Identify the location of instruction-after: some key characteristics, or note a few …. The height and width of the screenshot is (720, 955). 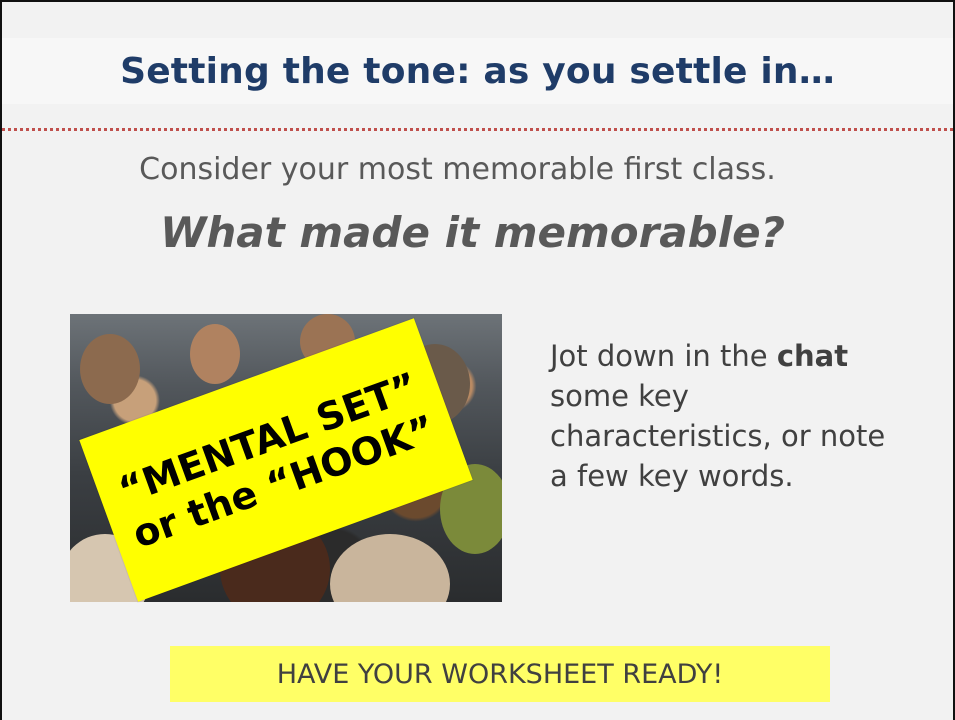
(718, 436).